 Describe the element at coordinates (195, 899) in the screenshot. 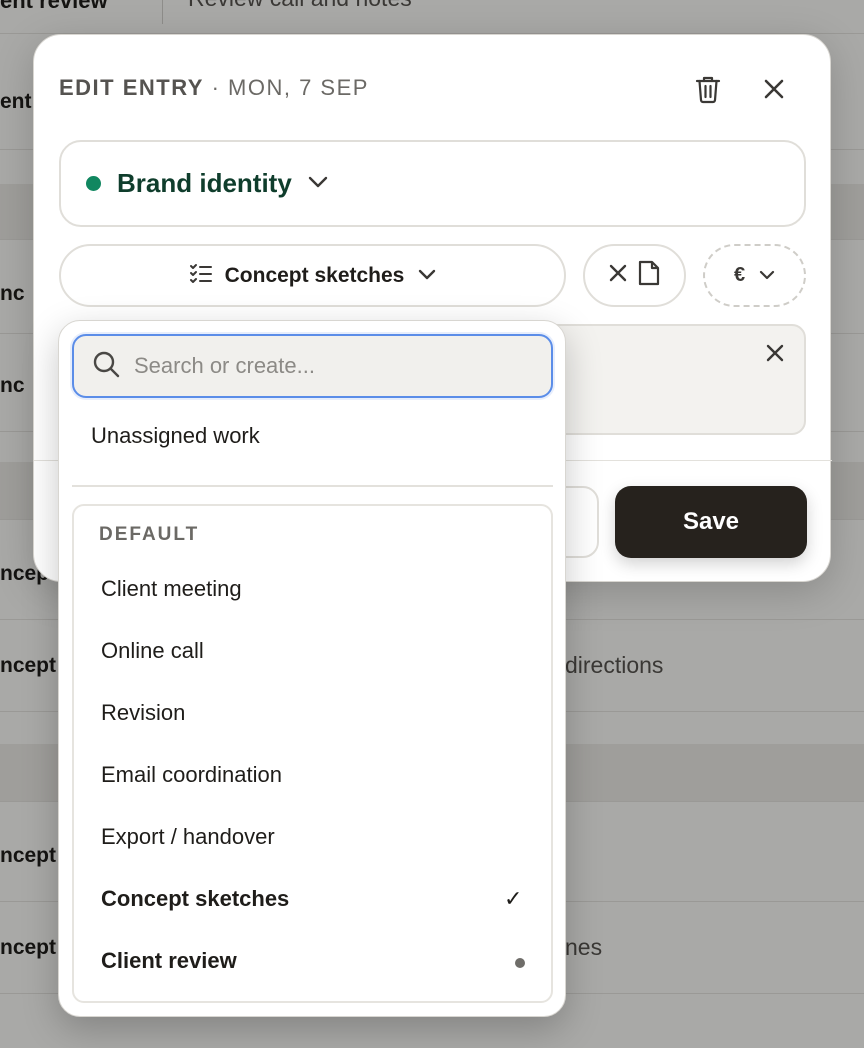

I see `option-item-selected: Concept sketches` at that location.